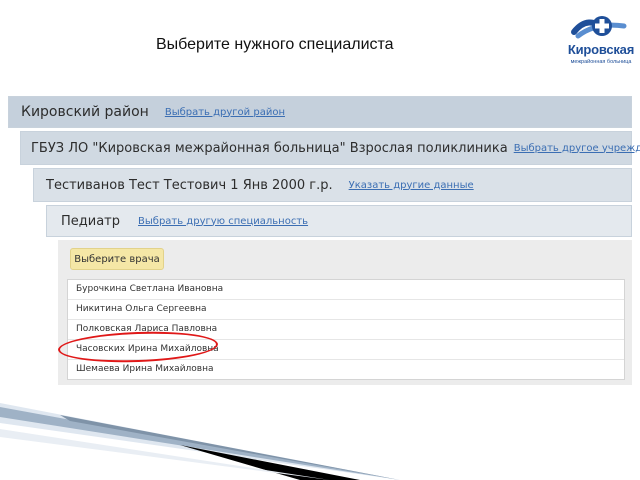  What do you see at coordinates (91, 221) in the screenshot?
I see `specialty-label: Педиатр` at bounding box center [91, 221].